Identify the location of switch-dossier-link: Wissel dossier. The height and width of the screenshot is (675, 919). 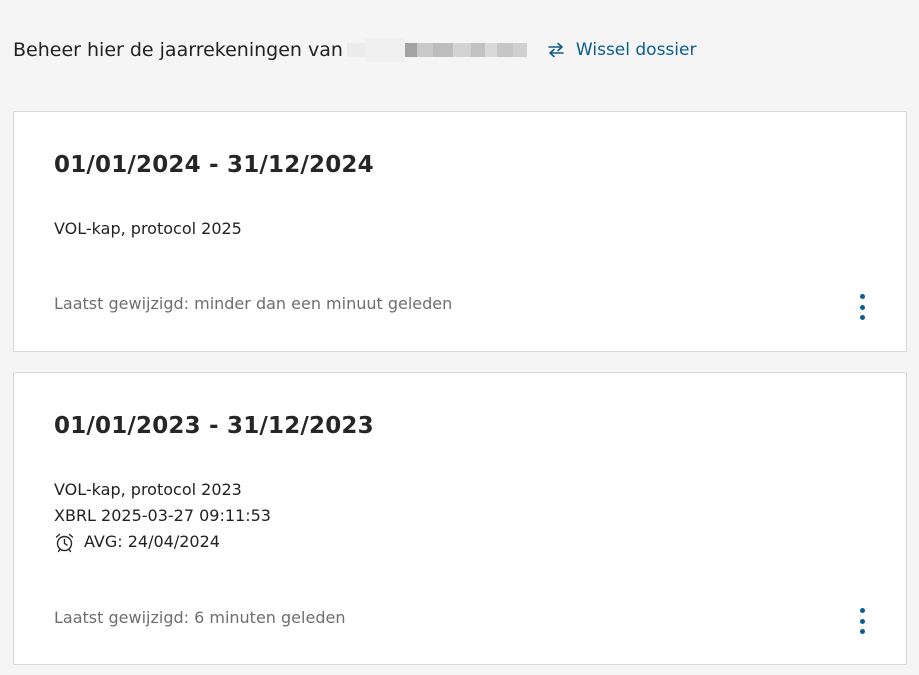
(622, 50).